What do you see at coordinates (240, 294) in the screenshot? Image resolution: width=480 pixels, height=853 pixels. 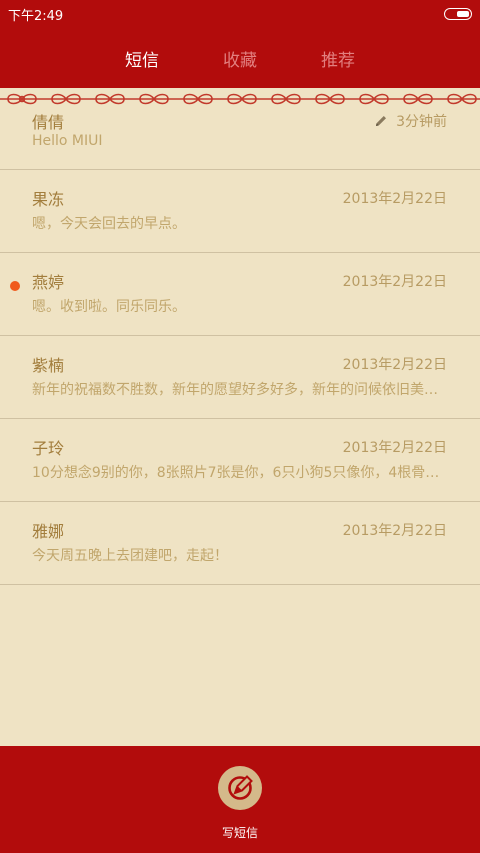 I see `conversation-row: 燕婷 2013年2月22日 嗯。收到啦。同乐同乐。` at bounding box center [240, 294].